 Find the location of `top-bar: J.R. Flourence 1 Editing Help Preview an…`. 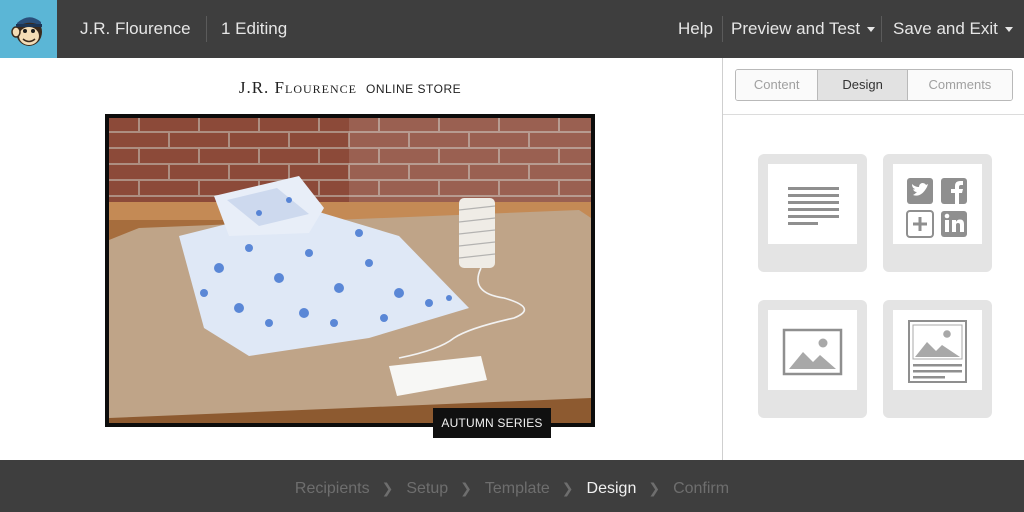

top-bar: J.R. Flourence 1 Editing Help Preview an… is located at coordinates (512, 29).